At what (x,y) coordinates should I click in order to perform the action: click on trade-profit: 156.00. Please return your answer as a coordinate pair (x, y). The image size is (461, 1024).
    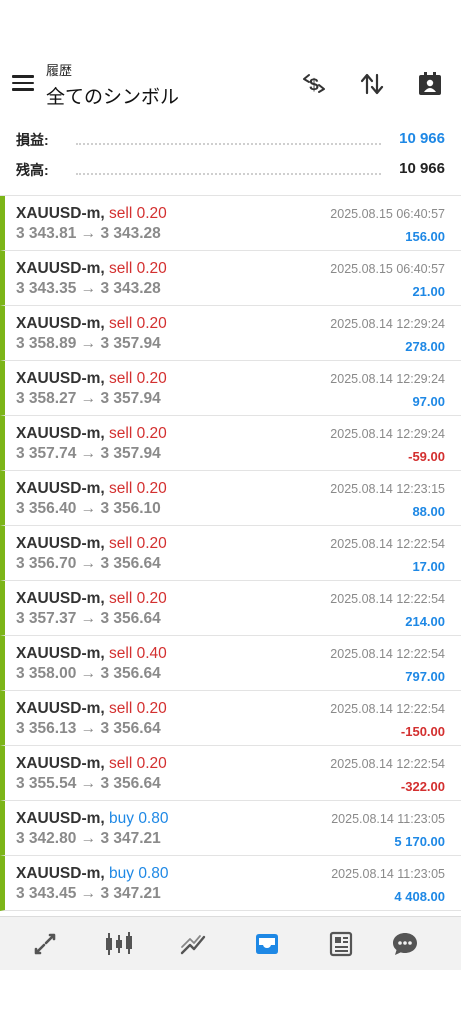
    Looking at the image, I should click on (425, 236).